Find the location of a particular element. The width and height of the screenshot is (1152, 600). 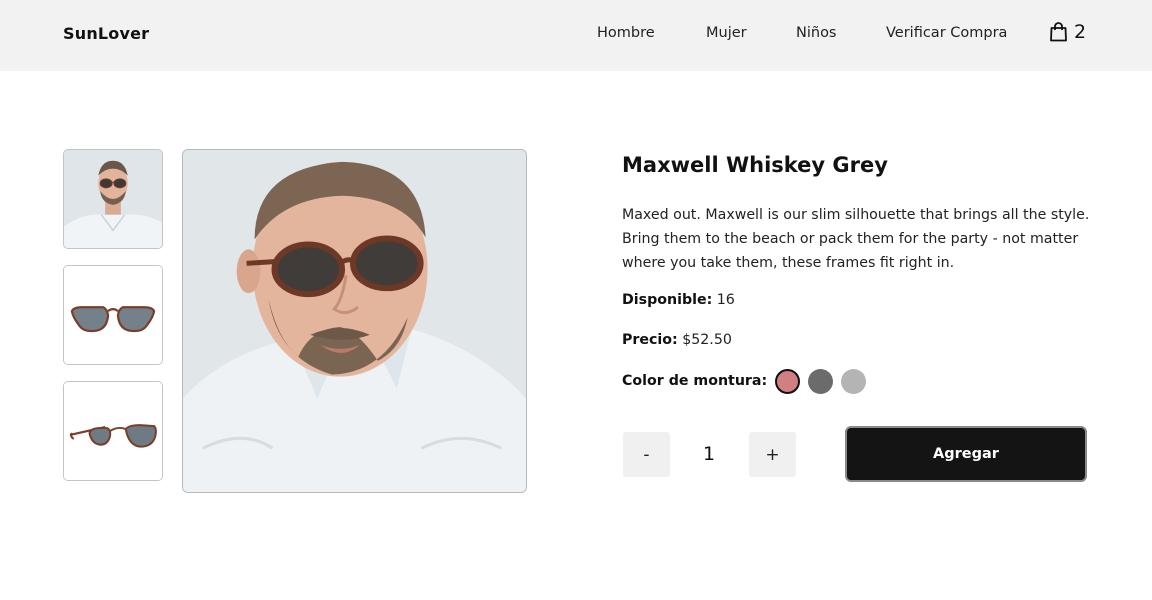

quantity-value: 1 is located at coordinates (709, 454).